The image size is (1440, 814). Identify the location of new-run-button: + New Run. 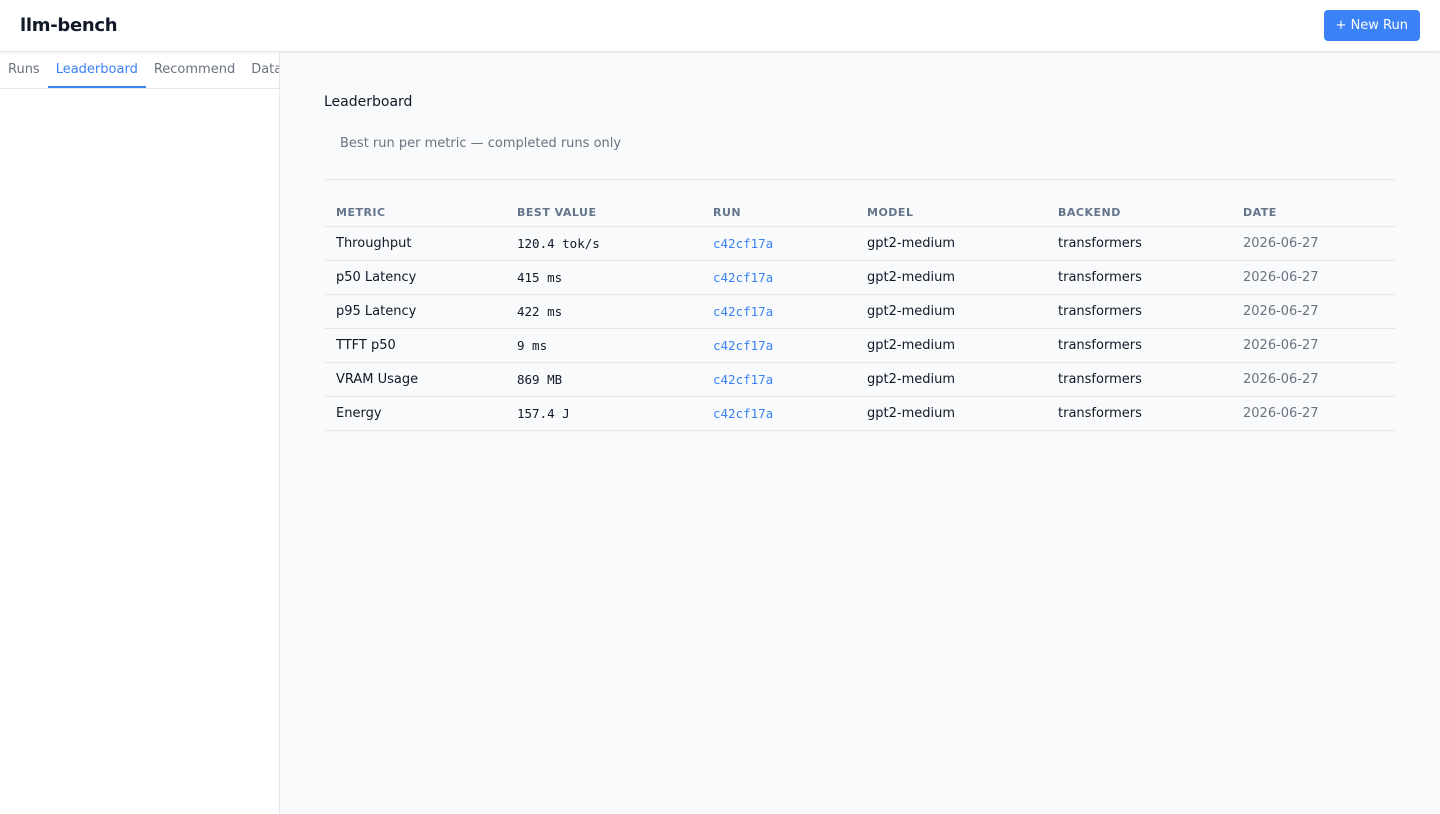
(1371, 25).